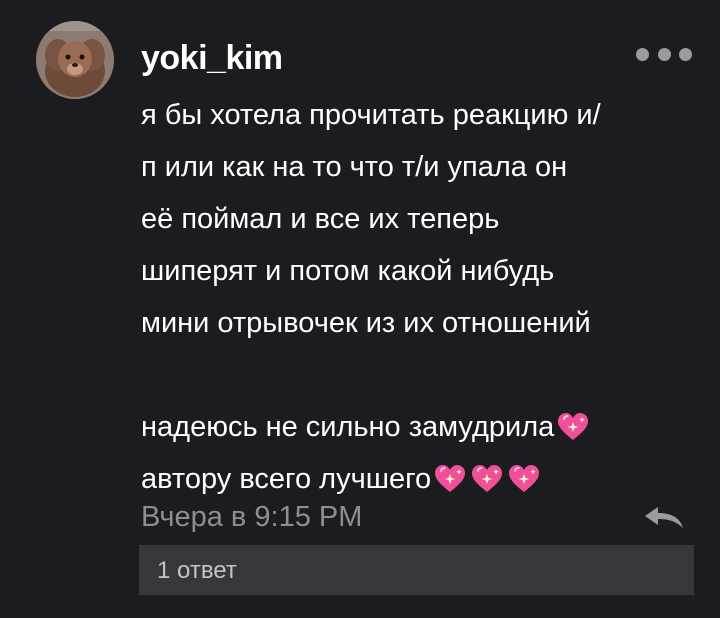 Image resolution: width=720 pixels, height=618 pixels. Describe the element at coordinates (416, 570) in the screenshot. I see `view-replies-button: 1 ответ` at that location.